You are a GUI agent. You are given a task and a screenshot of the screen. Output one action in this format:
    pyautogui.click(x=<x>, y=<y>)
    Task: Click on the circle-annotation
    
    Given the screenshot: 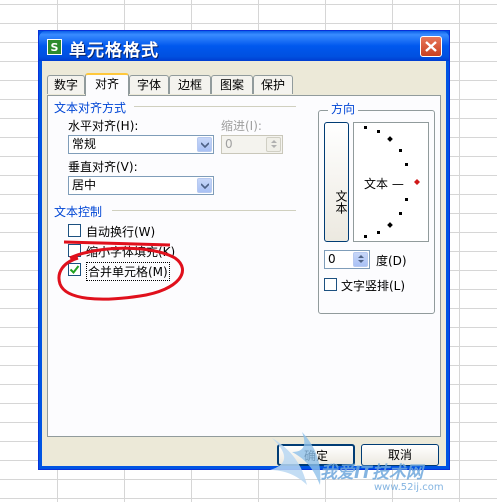 What is the action you would take?
    pyautogui.click(x=120, y=273)
    